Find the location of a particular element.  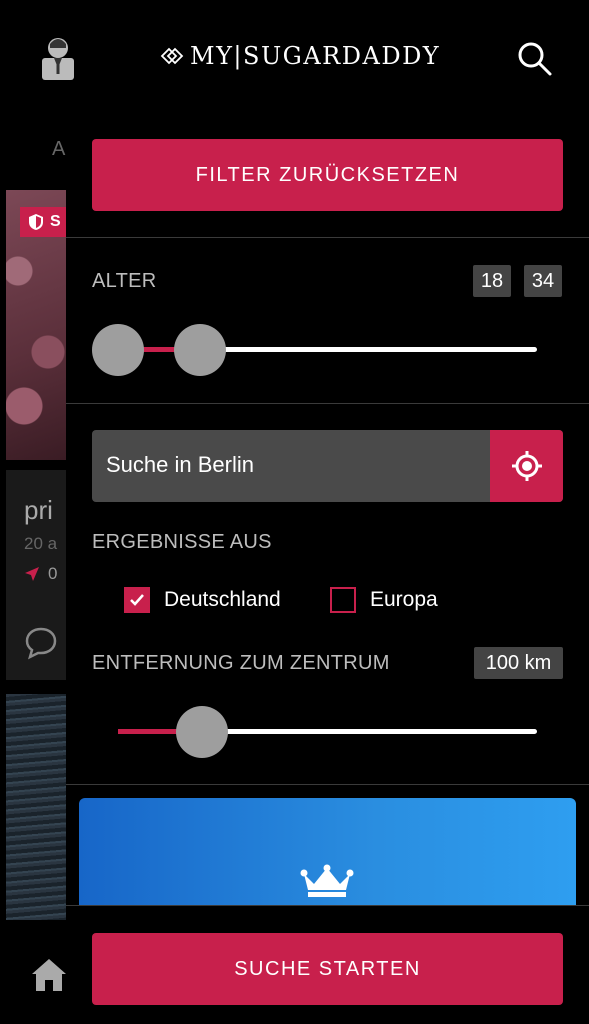

app-logo: MY|SUGARDADDY is located at coordinates (299, 56).